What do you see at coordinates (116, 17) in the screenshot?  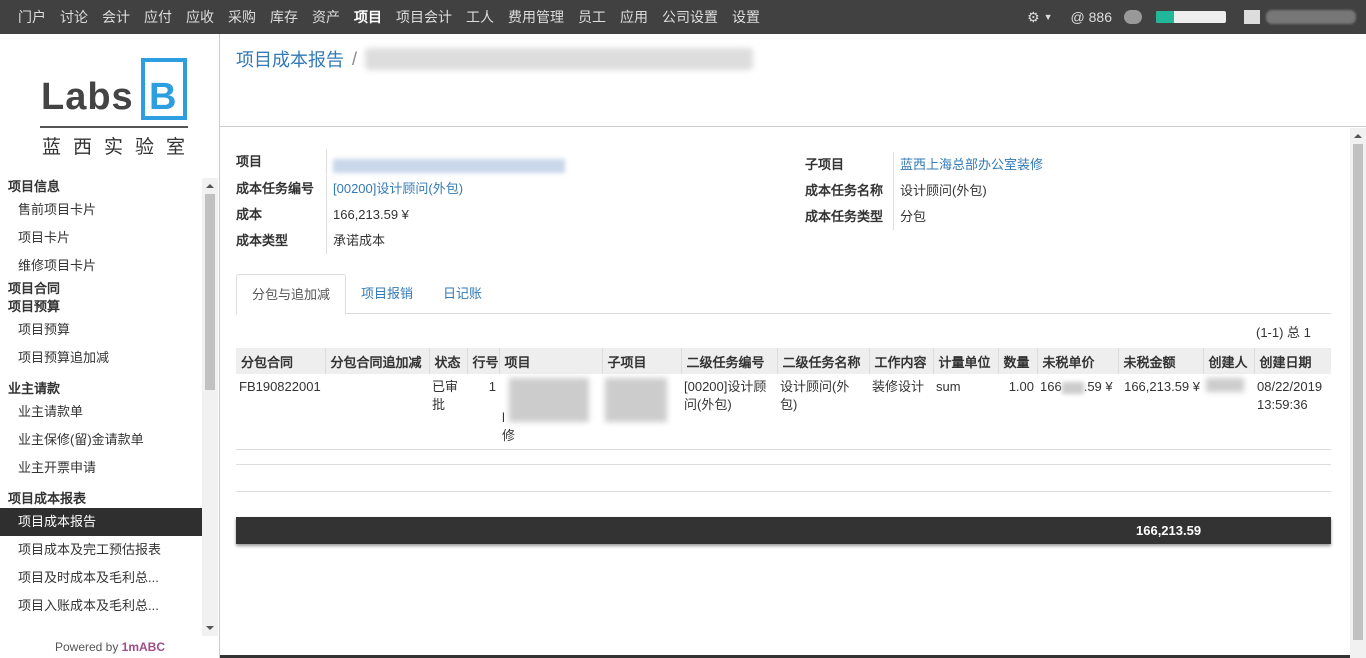 I see `top-menu-item: 会计` at bounding box center [116, 17].